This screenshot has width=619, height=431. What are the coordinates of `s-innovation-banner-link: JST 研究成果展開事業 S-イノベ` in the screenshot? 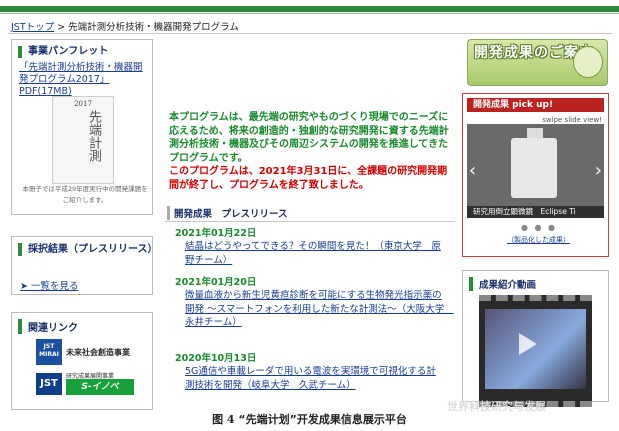 It's located at (86, 385).